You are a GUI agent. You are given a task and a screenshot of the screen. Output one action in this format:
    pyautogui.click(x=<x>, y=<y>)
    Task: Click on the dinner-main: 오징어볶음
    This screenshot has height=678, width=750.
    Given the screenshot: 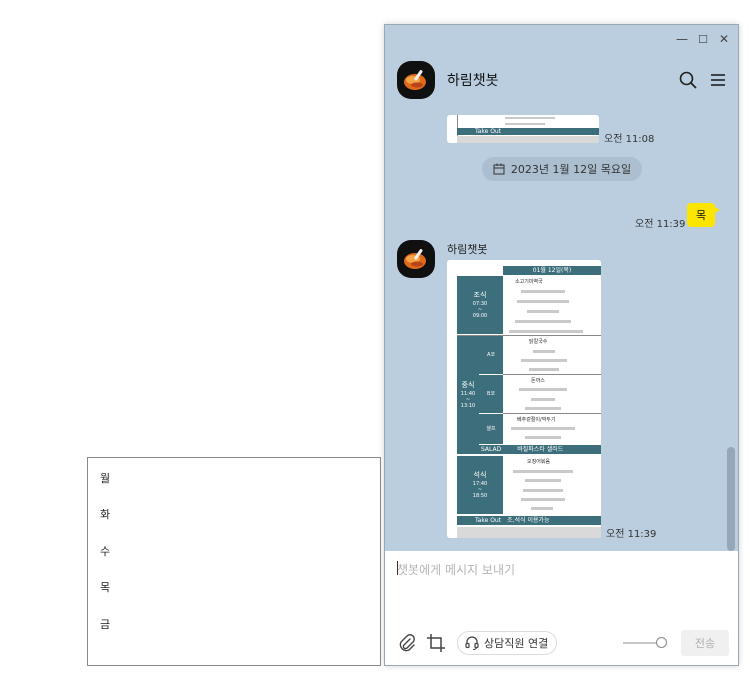 What is the action you would take?
    pyautogui.click(x=539, y=462)
    